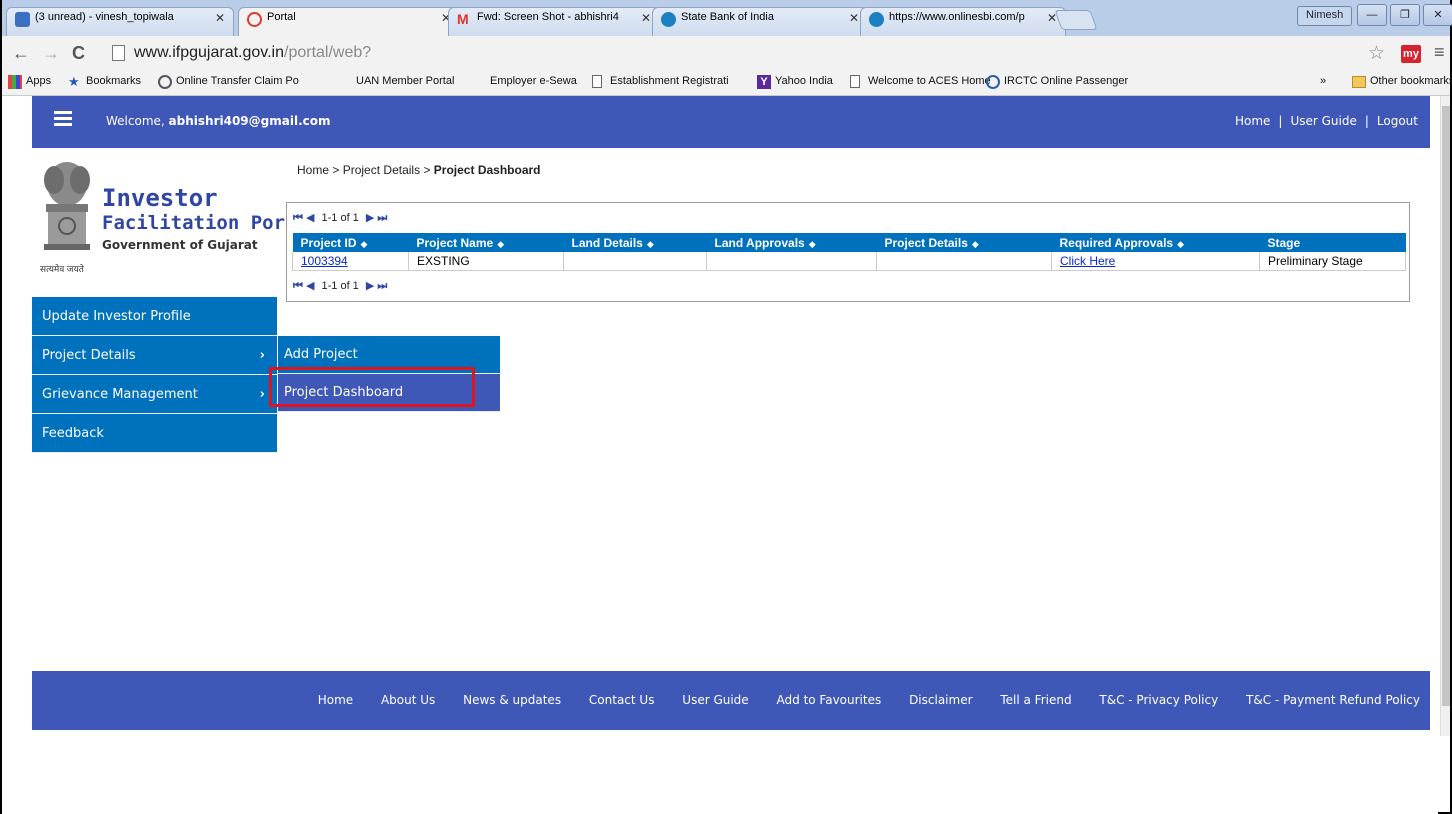  What do you see at coordinates (727, 17) in the screenshot?
I see `tab-label: State Bank of India` at bounding box center [727, 17].